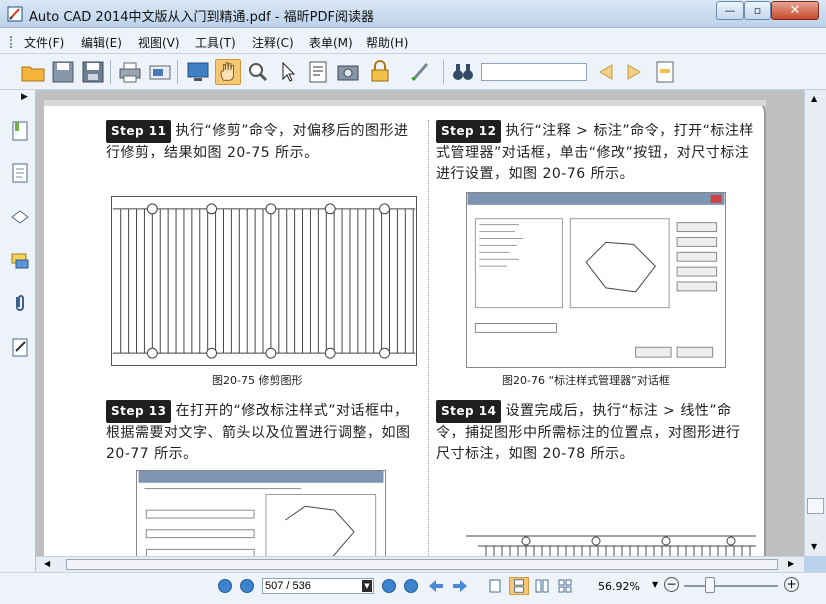 The height and width of the screenshot is (604, 826). What do you see at coordinates (436, 586) in the screenshot?
I see `go-back-icon` at bounding box center [436, 586].